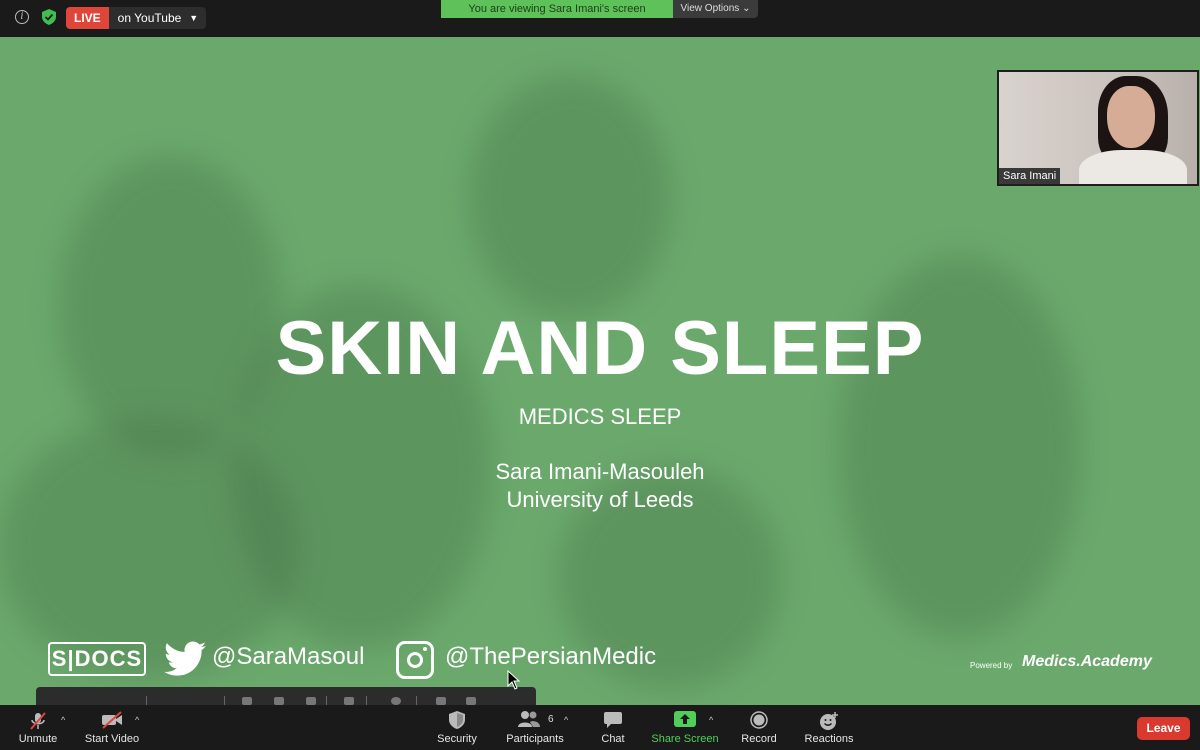 The width and height of the screenshot is (1200, 750). I want to click on mic-muted-icon, so click(38, 721).